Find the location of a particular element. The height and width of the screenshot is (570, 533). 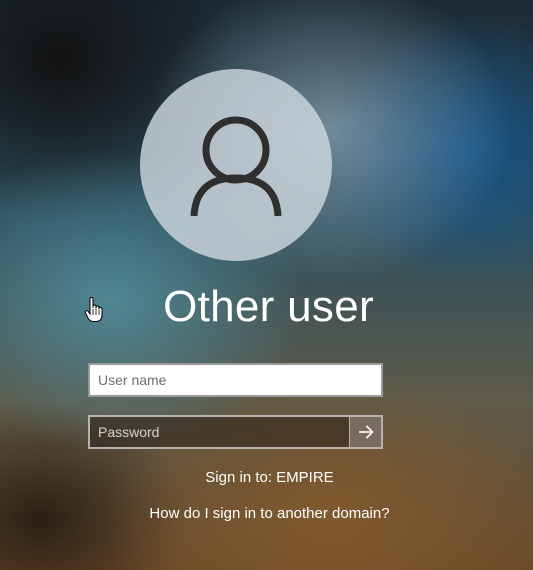

password-input is located at coordinates (221, 432).